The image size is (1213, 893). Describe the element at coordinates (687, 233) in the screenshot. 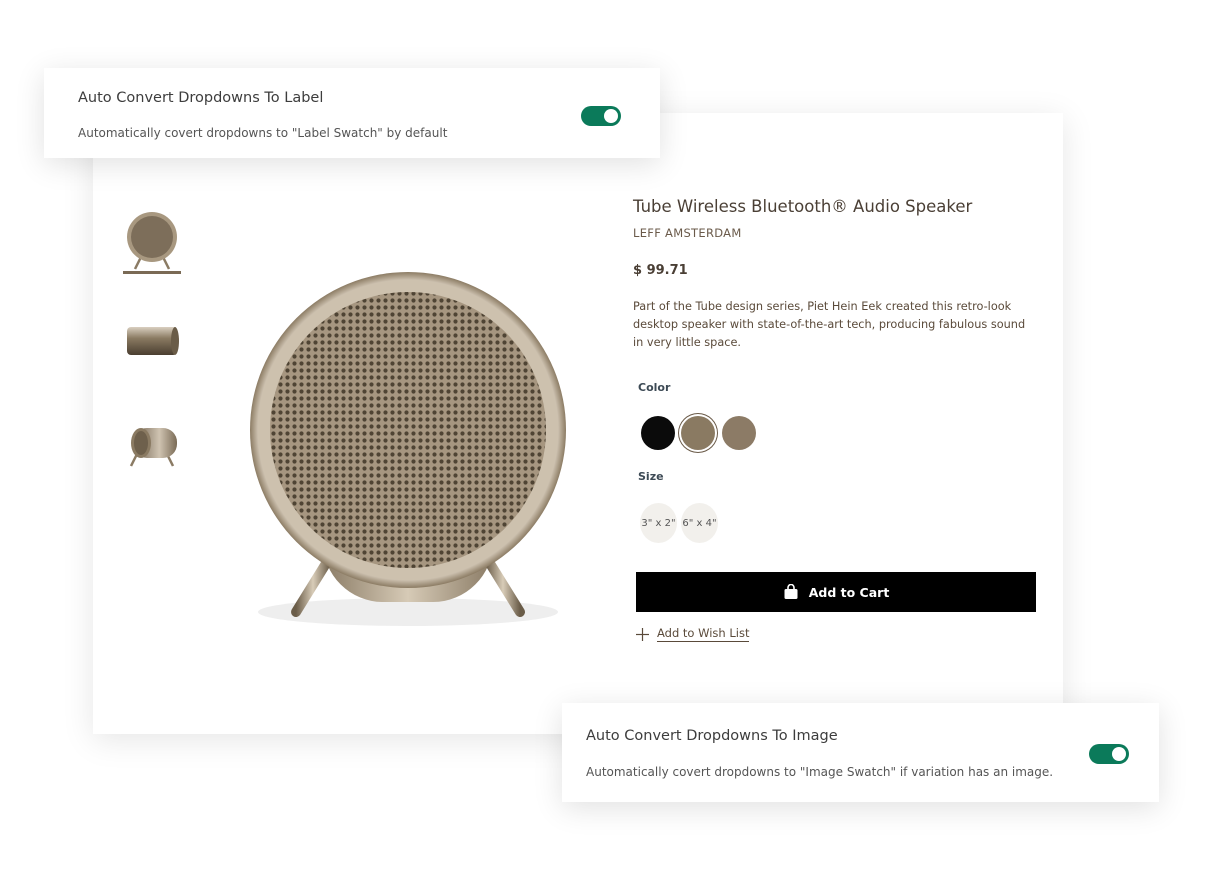

I see `product-brand: LEFF AMSTERDAM` at that location.